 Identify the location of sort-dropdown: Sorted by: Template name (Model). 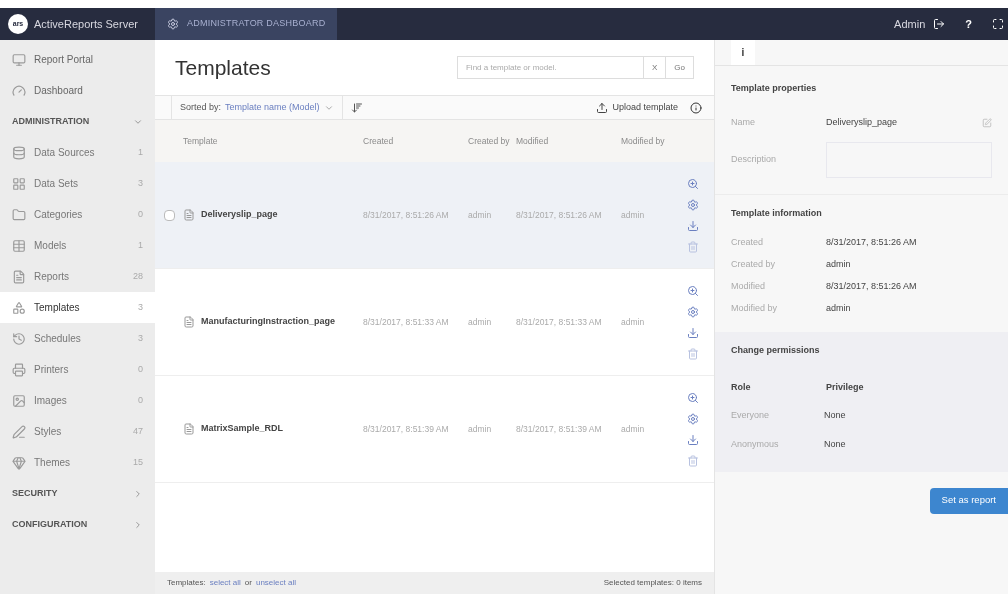
(257, 107).